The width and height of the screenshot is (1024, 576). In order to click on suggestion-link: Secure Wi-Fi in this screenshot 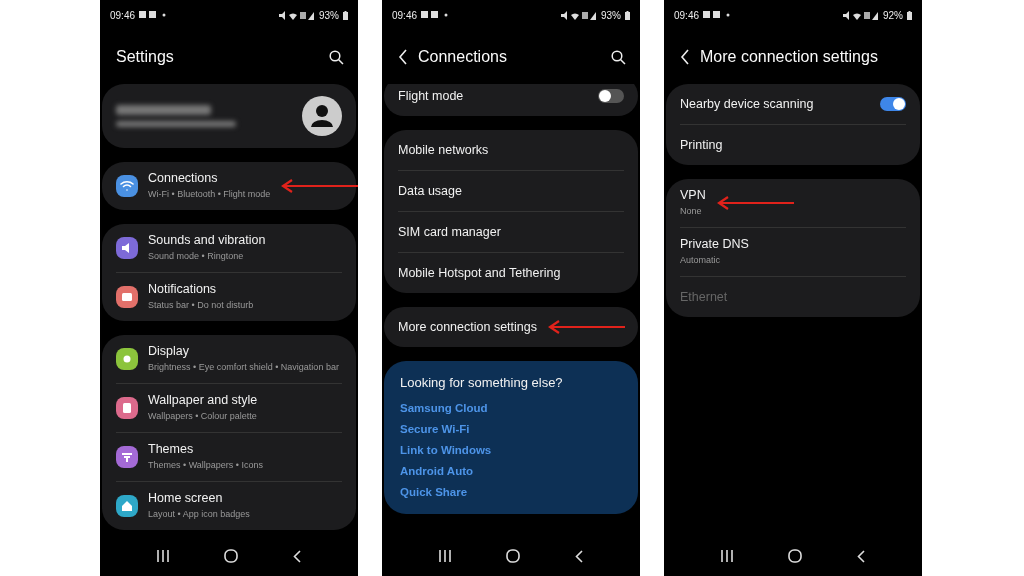, I will do `click(511, 429)`.